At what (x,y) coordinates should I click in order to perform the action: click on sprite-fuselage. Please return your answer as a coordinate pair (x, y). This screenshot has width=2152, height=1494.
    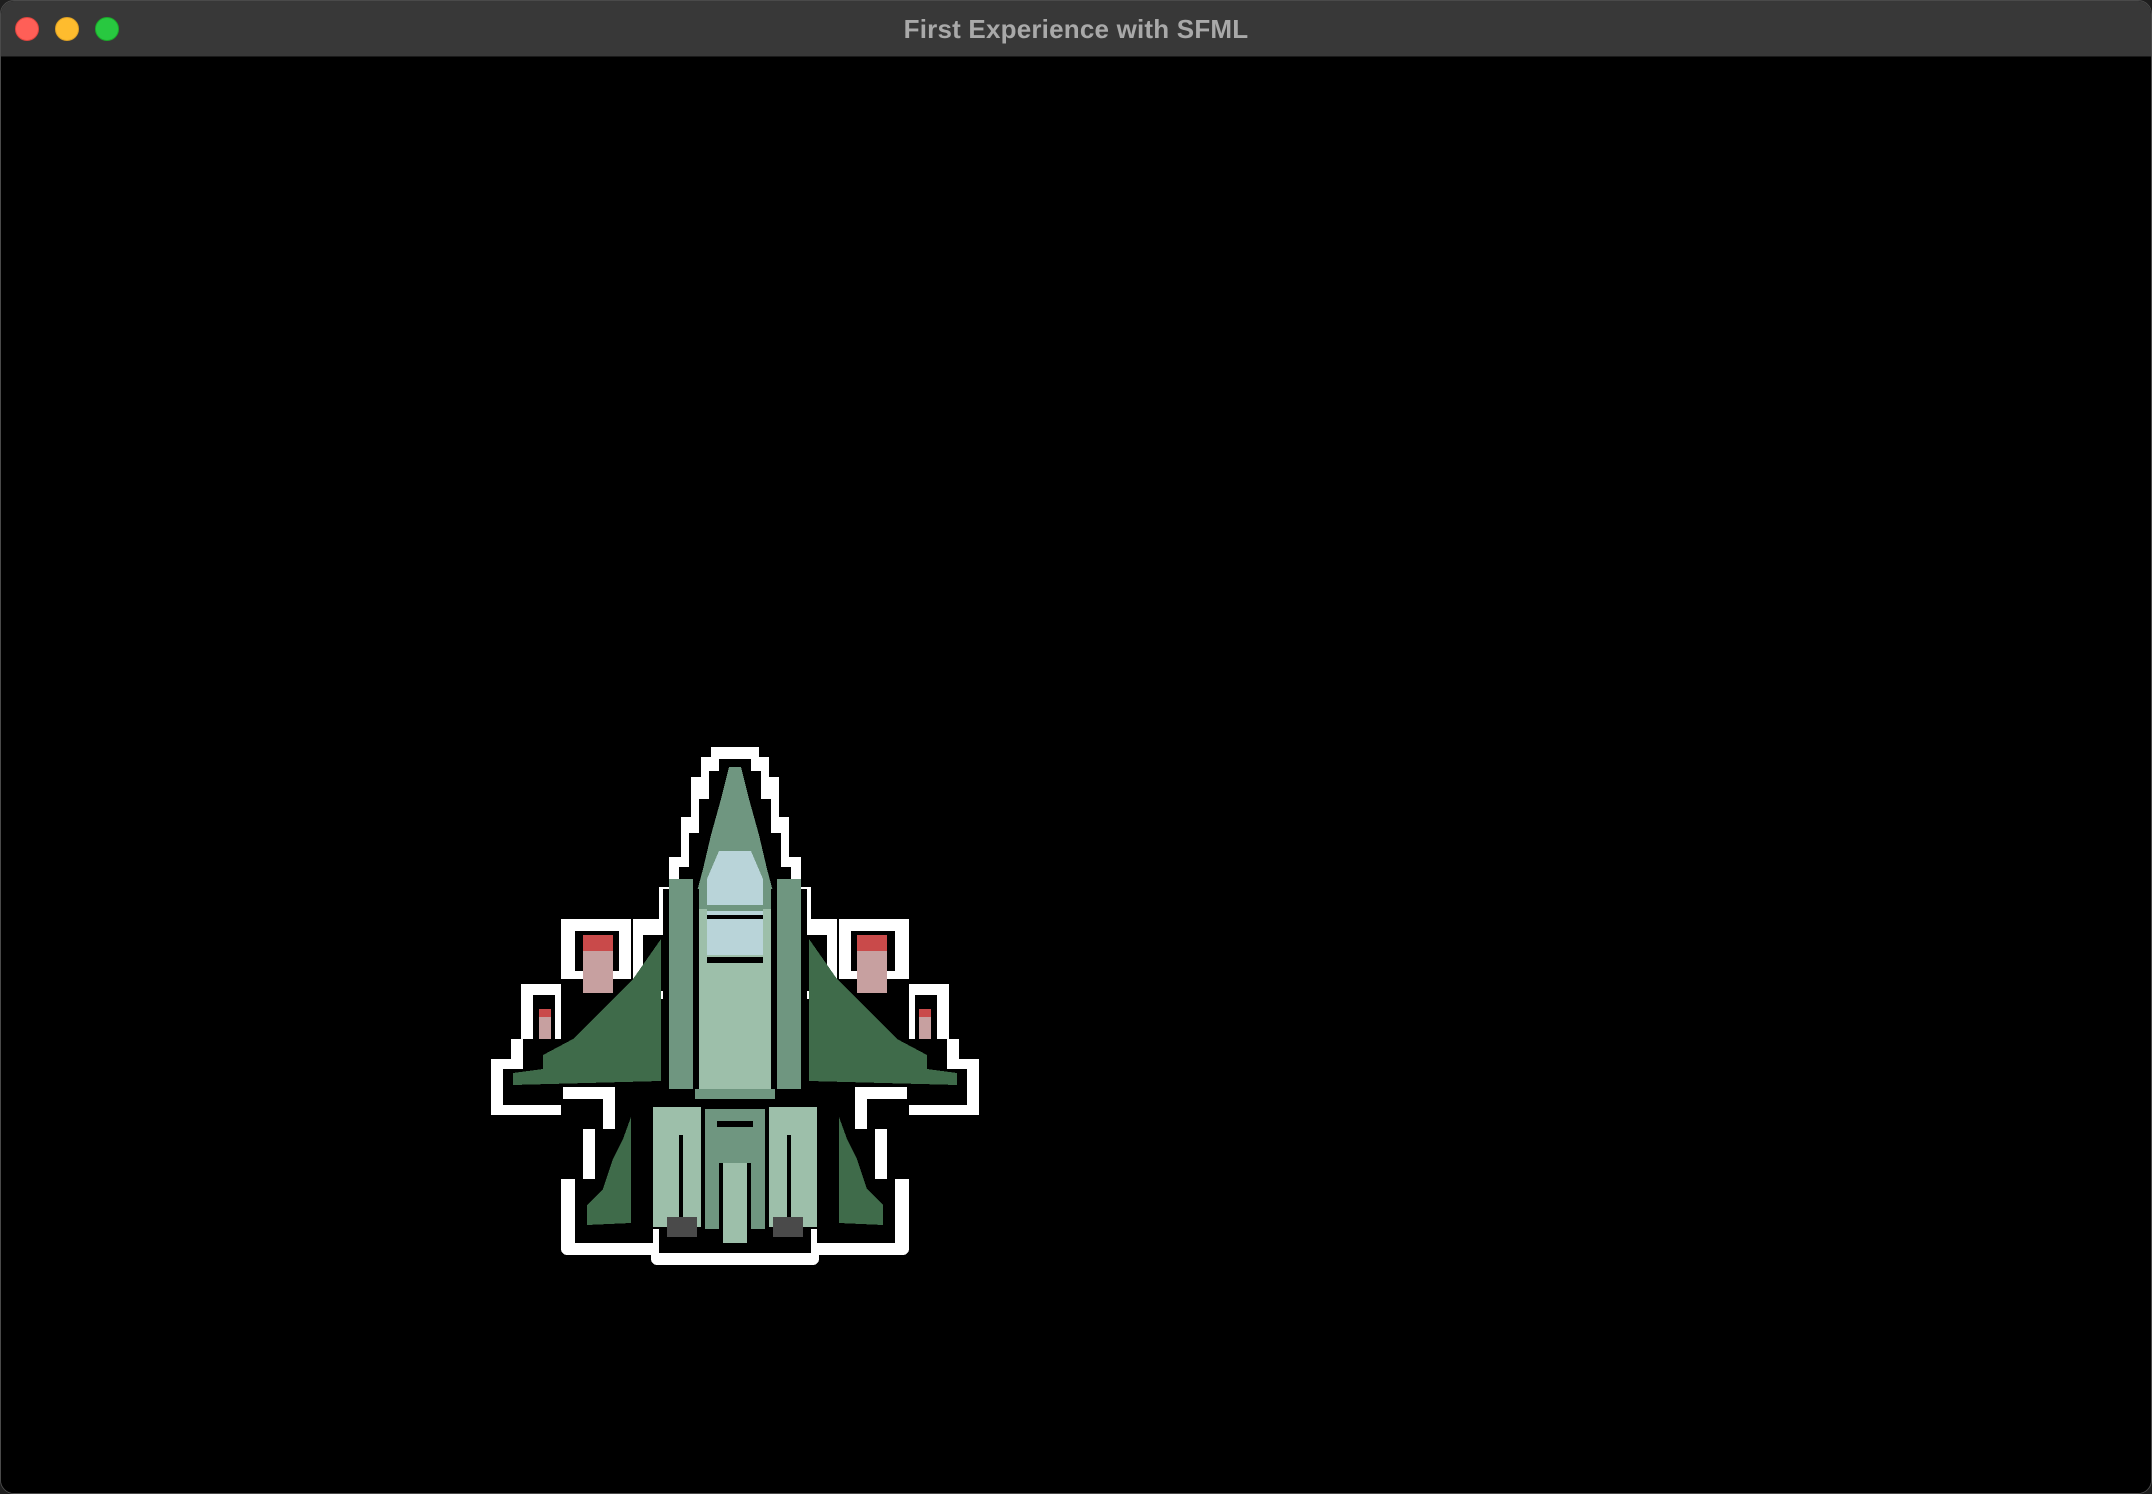
    Looking at the image, I should click on (735, 1005).